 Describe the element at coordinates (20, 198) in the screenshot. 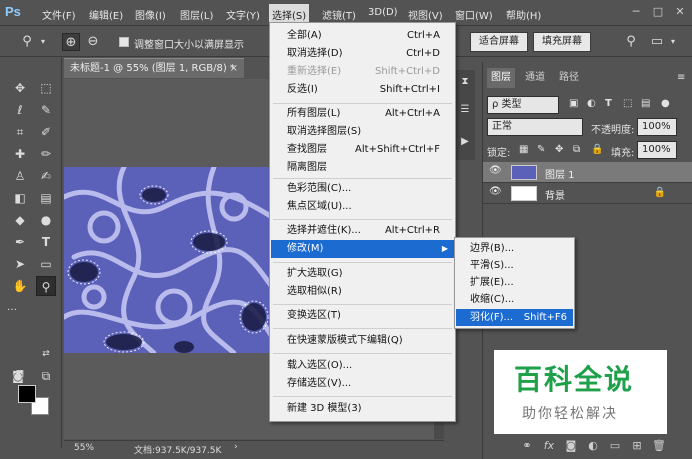

I see `eraser-tool-icon: ◧` at that location.